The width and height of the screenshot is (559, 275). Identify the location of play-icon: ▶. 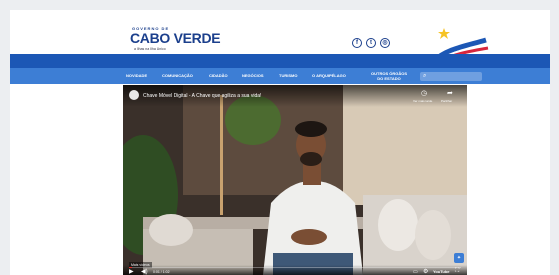
(131, 271).